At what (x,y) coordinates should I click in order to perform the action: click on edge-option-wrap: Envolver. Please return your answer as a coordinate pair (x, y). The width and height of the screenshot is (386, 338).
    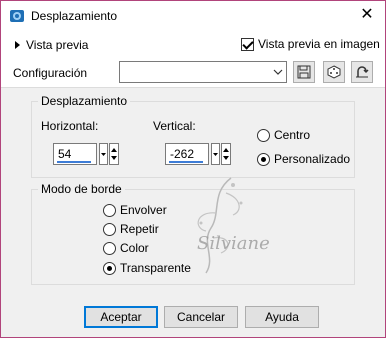
    Looking at the image, I should click on (135, 210).